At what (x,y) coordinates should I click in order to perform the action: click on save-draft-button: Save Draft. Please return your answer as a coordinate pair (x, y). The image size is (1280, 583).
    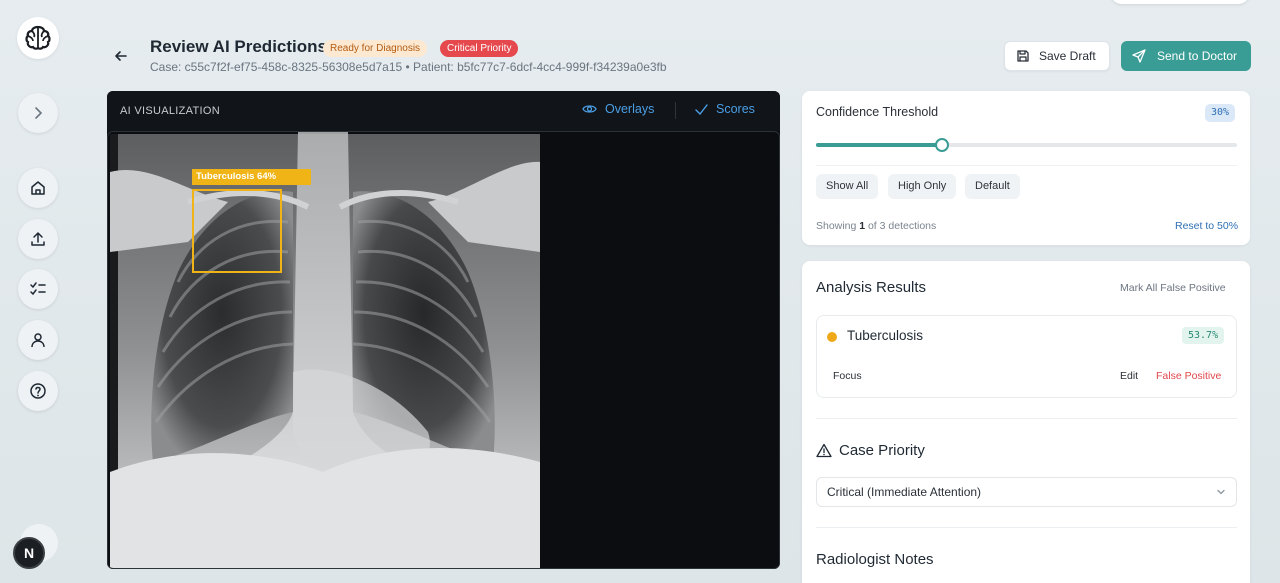
    Looking at the image, I should click on (1057, 56).